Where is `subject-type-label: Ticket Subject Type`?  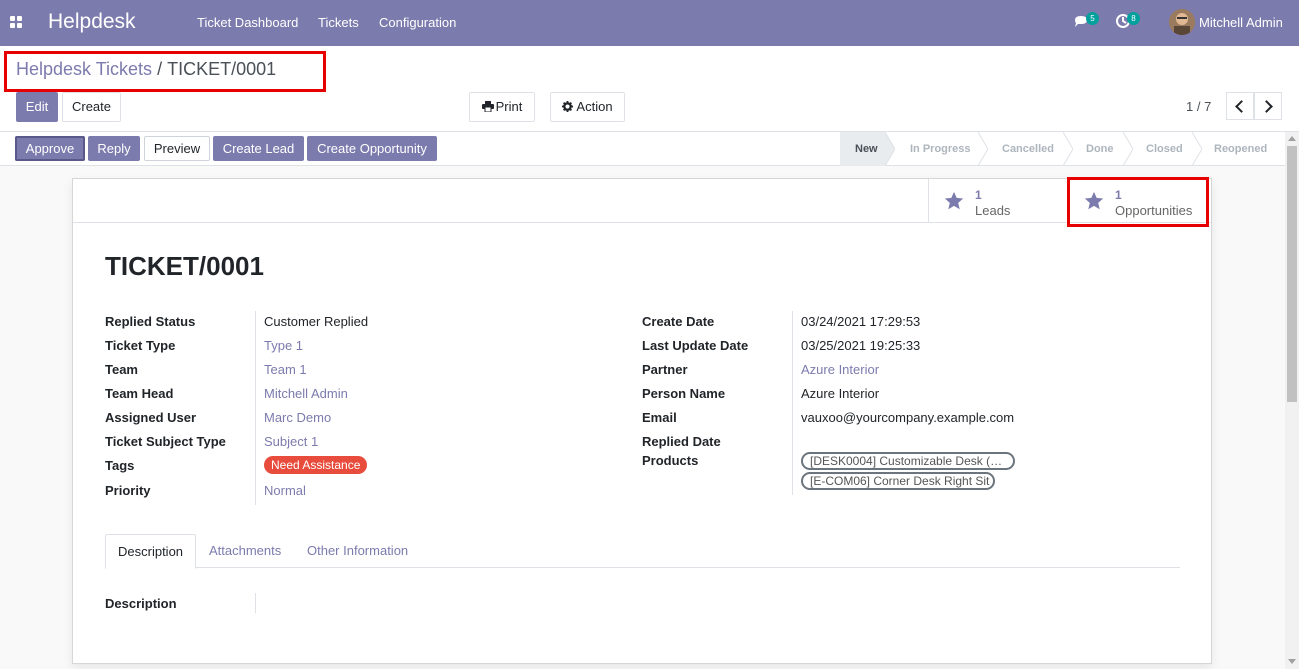 subject-type-label: Ticket Subject Type is located at coordinates (165, 441).